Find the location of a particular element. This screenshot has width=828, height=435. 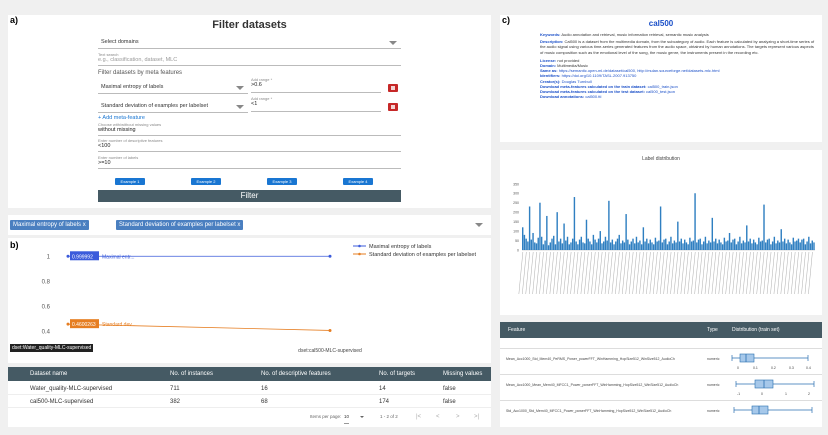

next-page-button: > is located at coordinates (458, 417).